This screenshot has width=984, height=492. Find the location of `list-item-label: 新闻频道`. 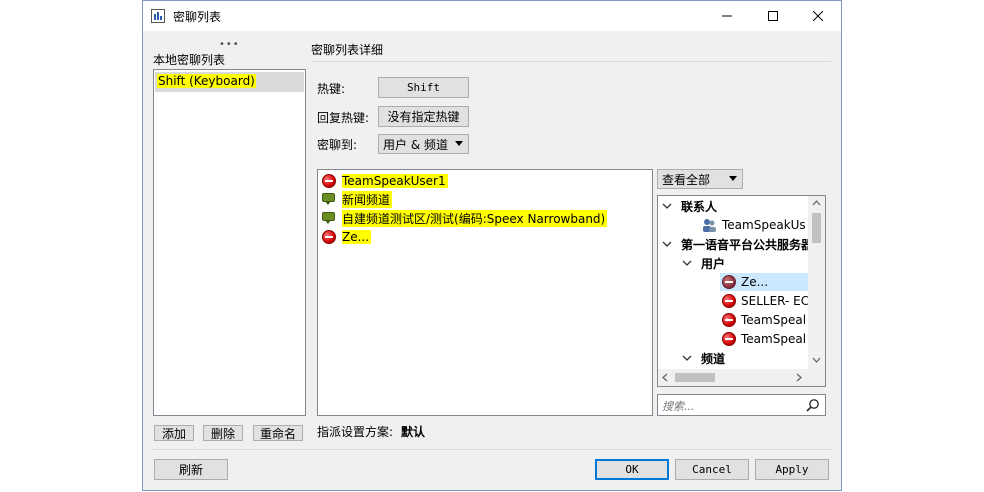

list-item-label: 新闻频道 is located at coordinates (367, 199).